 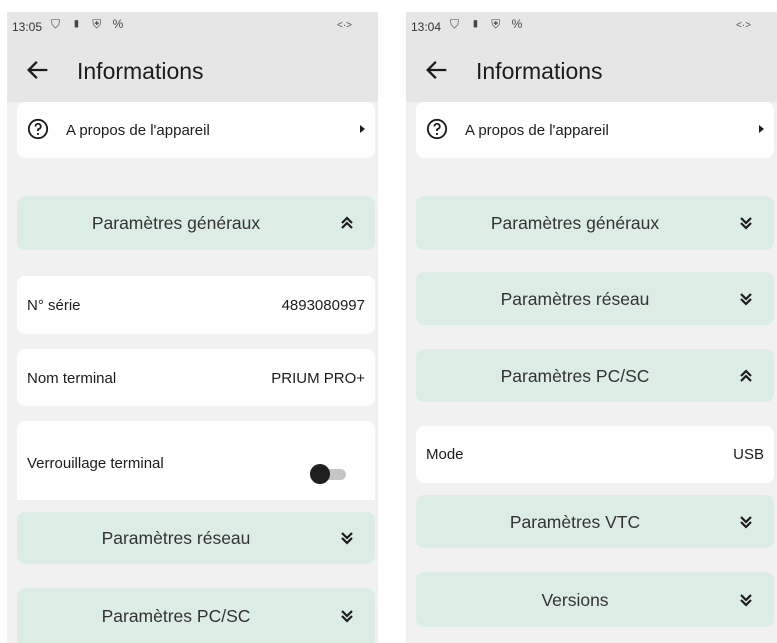 What do you see at coordinates (445, 454) in the screenshot?
I see `mode-label: Mode` at bounding box center [445, 454].